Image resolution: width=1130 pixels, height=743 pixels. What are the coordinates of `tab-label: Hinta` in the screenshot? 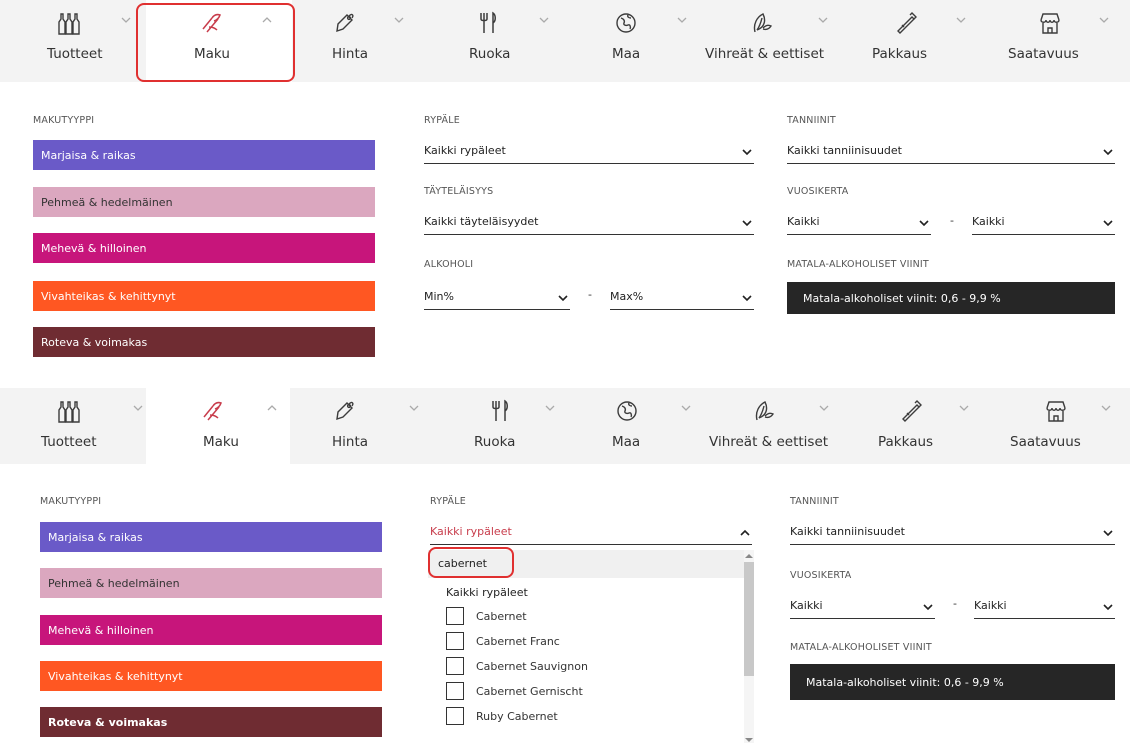 It's located at (350, 54).